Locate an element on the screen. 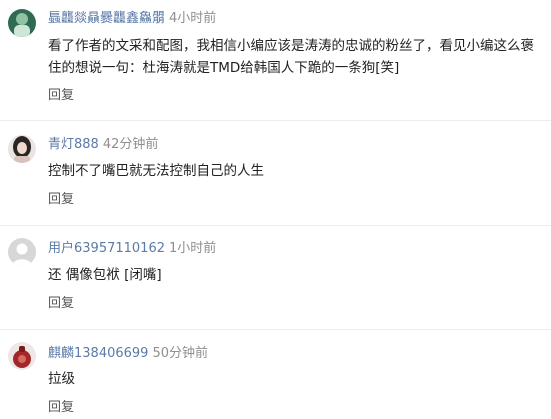  comment-text-line: 拉级 is located at coordinates (61, 379).